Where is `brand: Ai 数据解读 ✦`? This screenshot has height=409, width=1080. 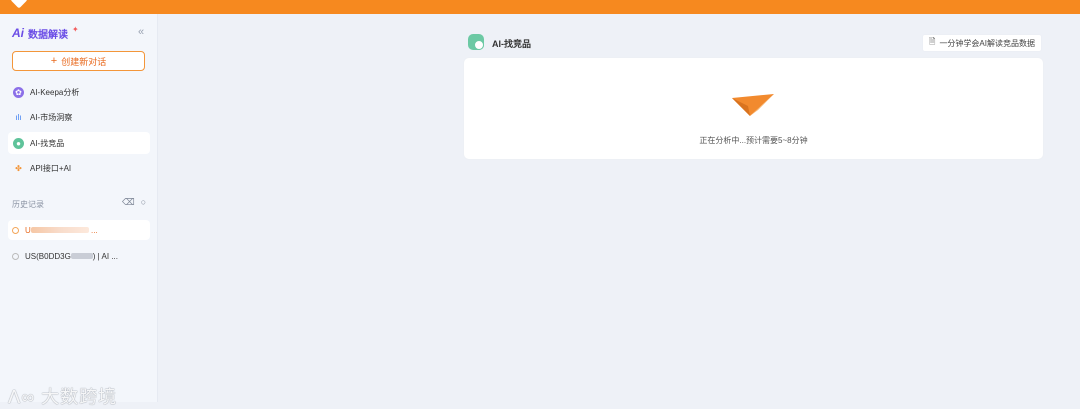
brand: Ai 数据解读 ✦ is located at coordinates (45, 33).